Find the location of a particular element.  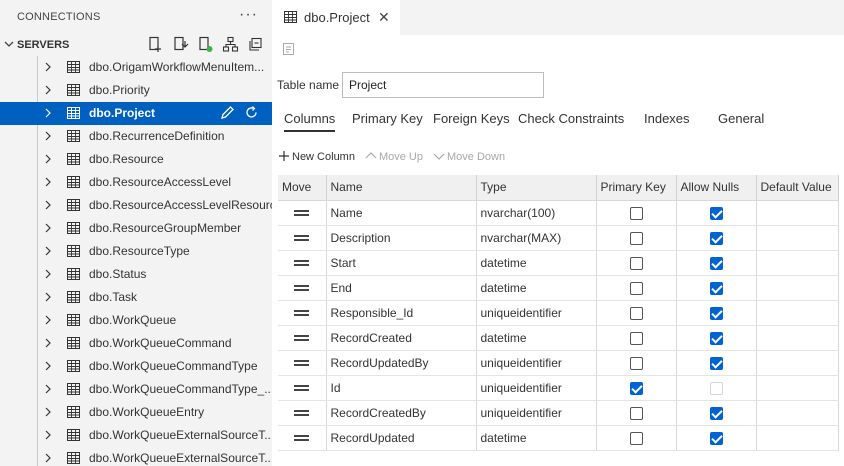

tree-item: dbo.Project is located at coordinates (136, 113).